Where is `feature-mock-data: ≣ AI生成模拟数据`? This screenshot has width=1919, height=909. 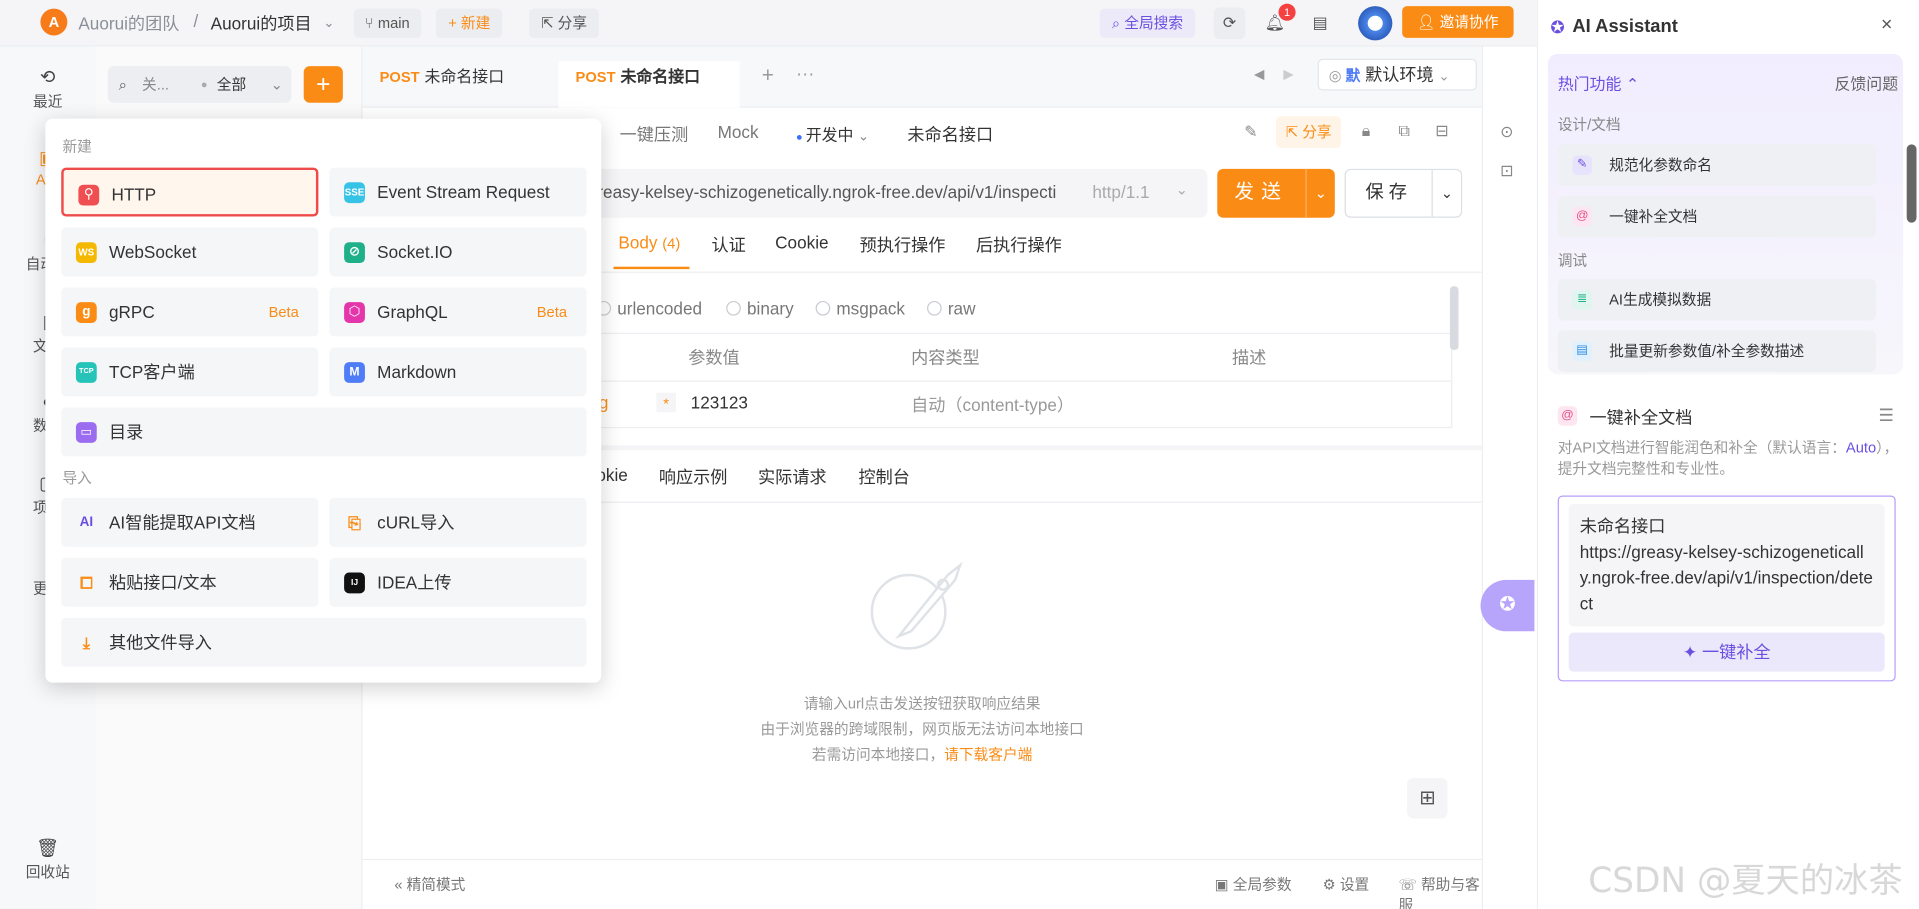
feature-mock-data: ≣ AI生成模拟数据 is located at coordinates (1717, 299).